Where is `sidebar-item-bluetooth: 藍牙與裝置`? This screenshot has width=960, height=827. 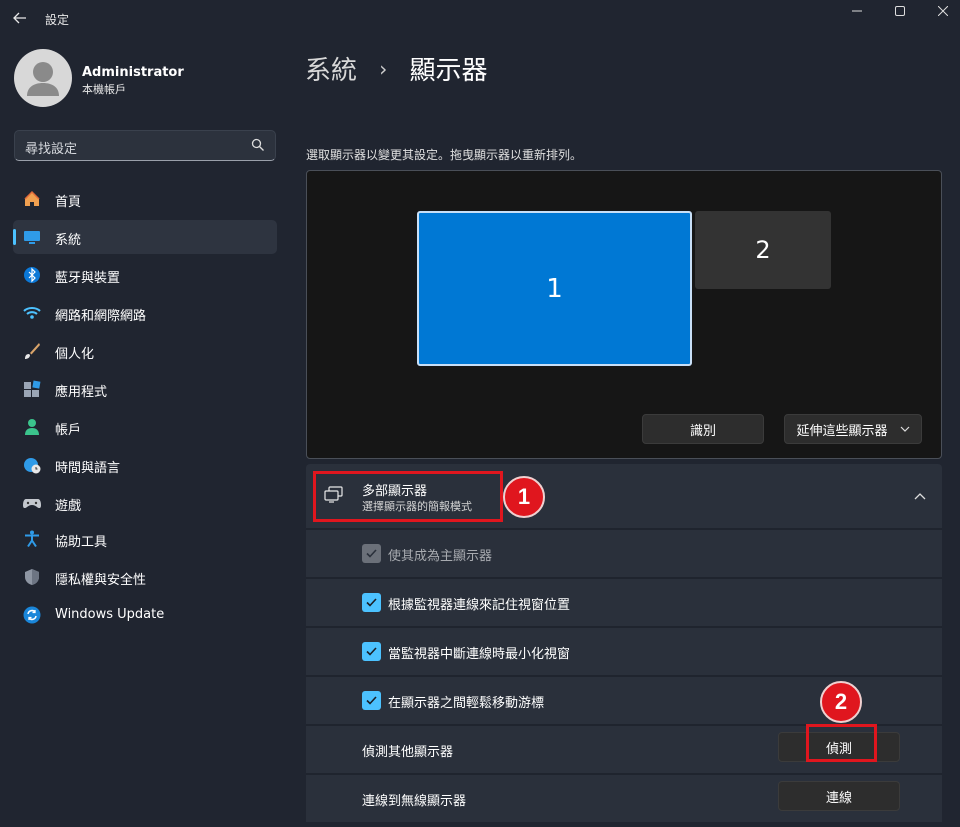
sidebar-item-bluetooth: 藍牙與裝置 is located at coordinates (145, 275).